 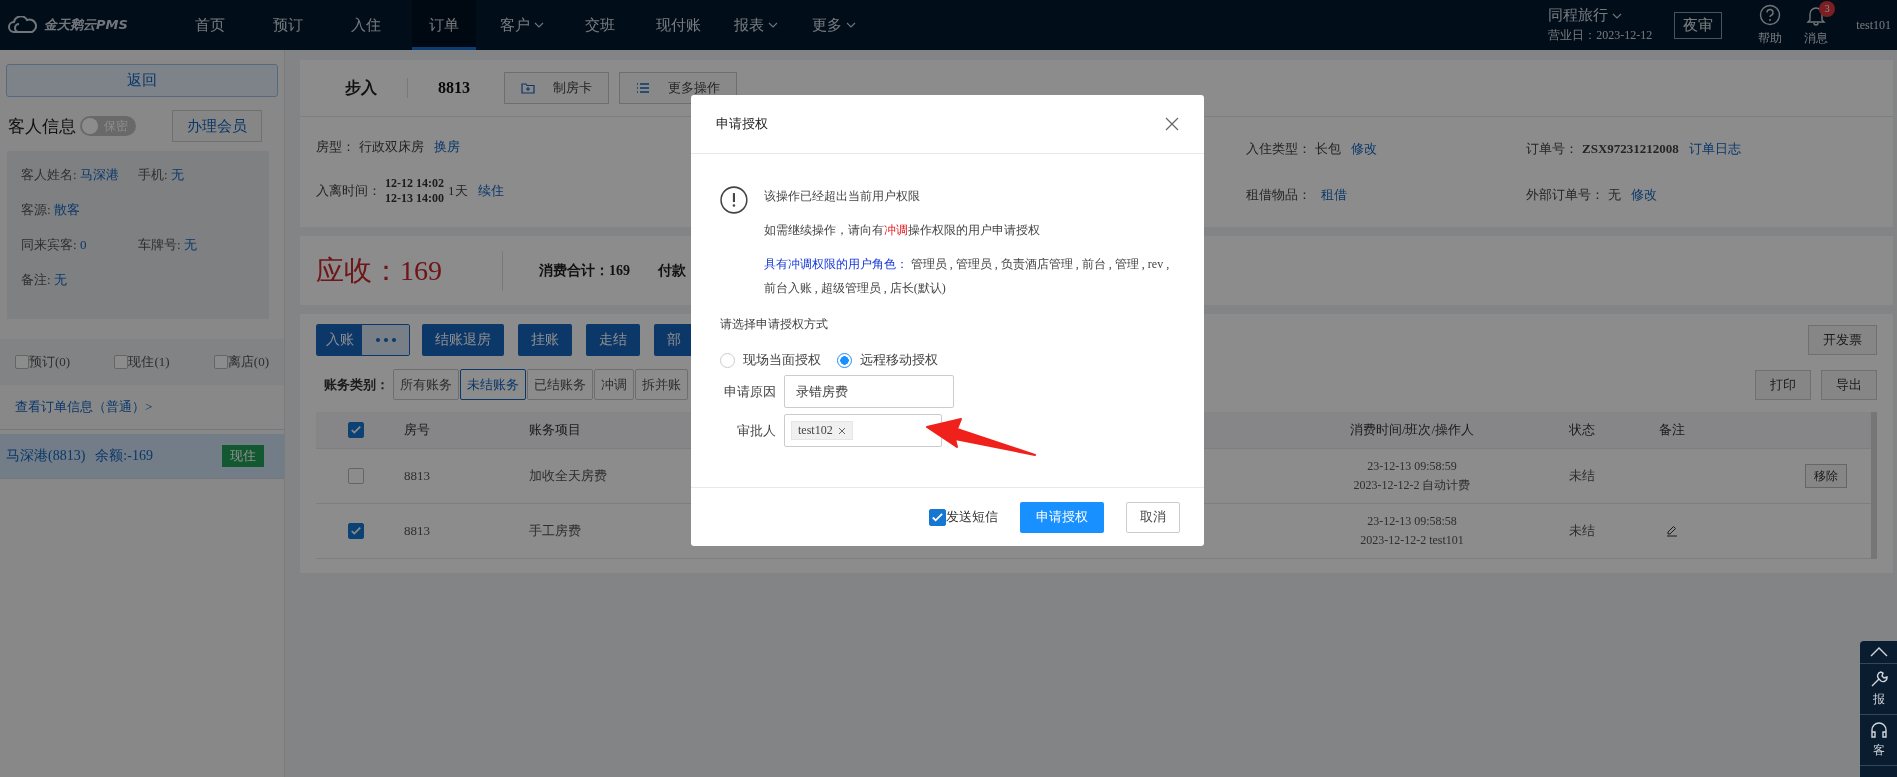 I want to click on headset-icon, so click(x=1878, y=730).